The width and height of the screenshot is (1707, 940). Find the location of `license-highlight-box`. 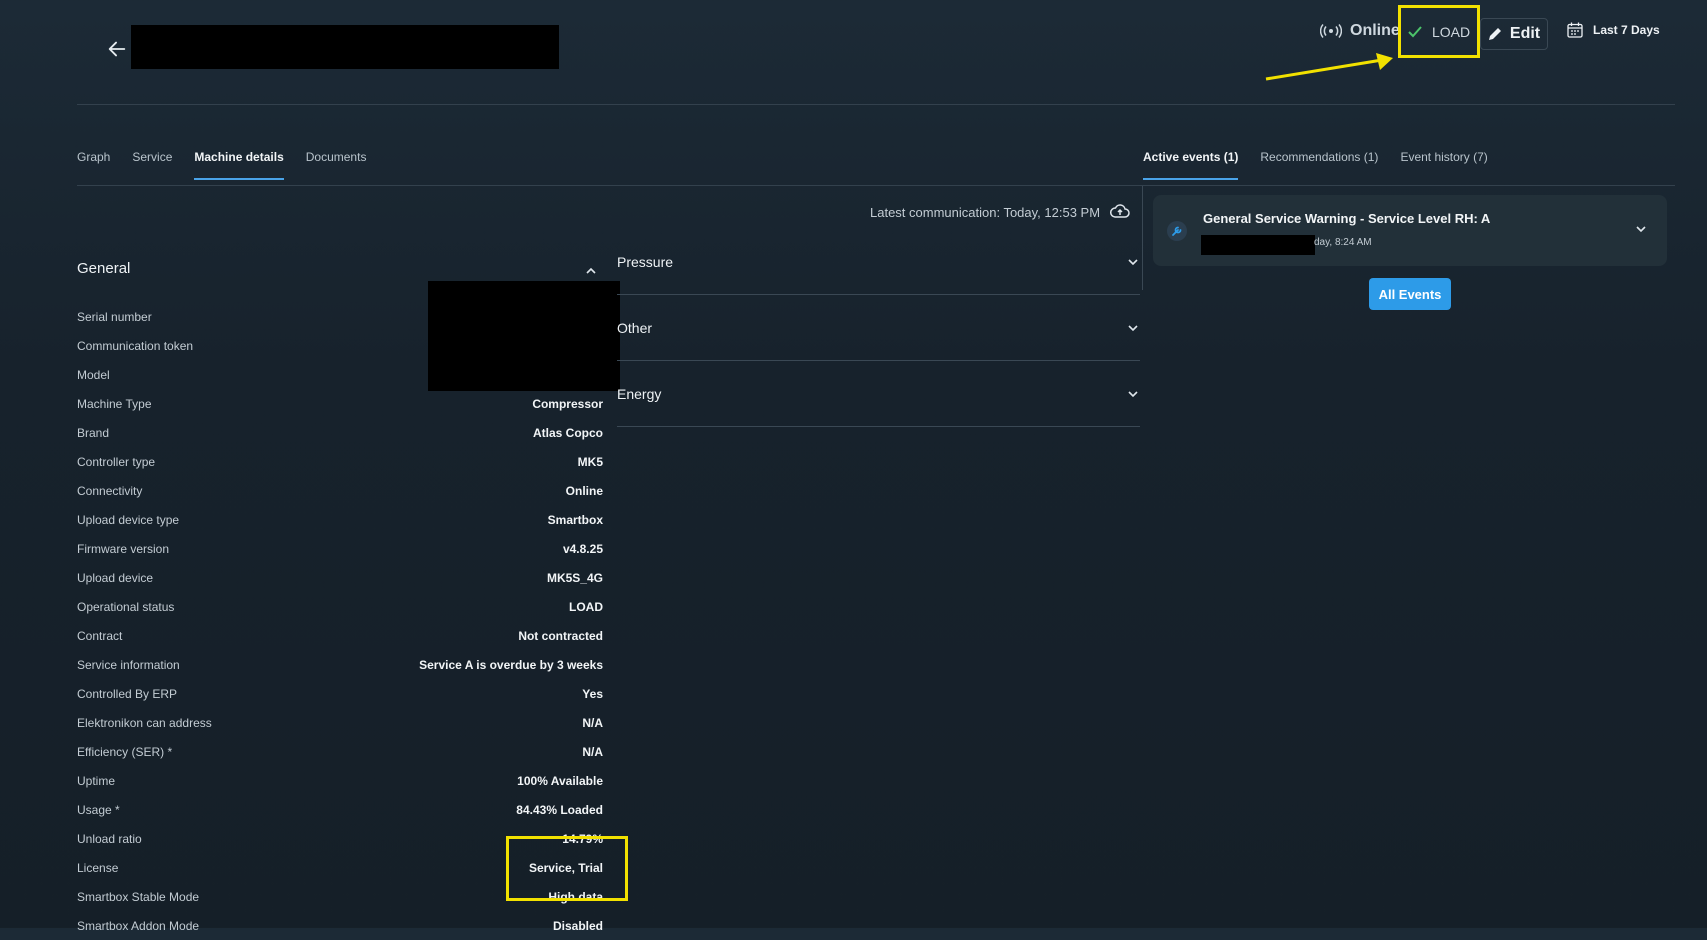

license-highlight-box is located at coordinates (567, 868).